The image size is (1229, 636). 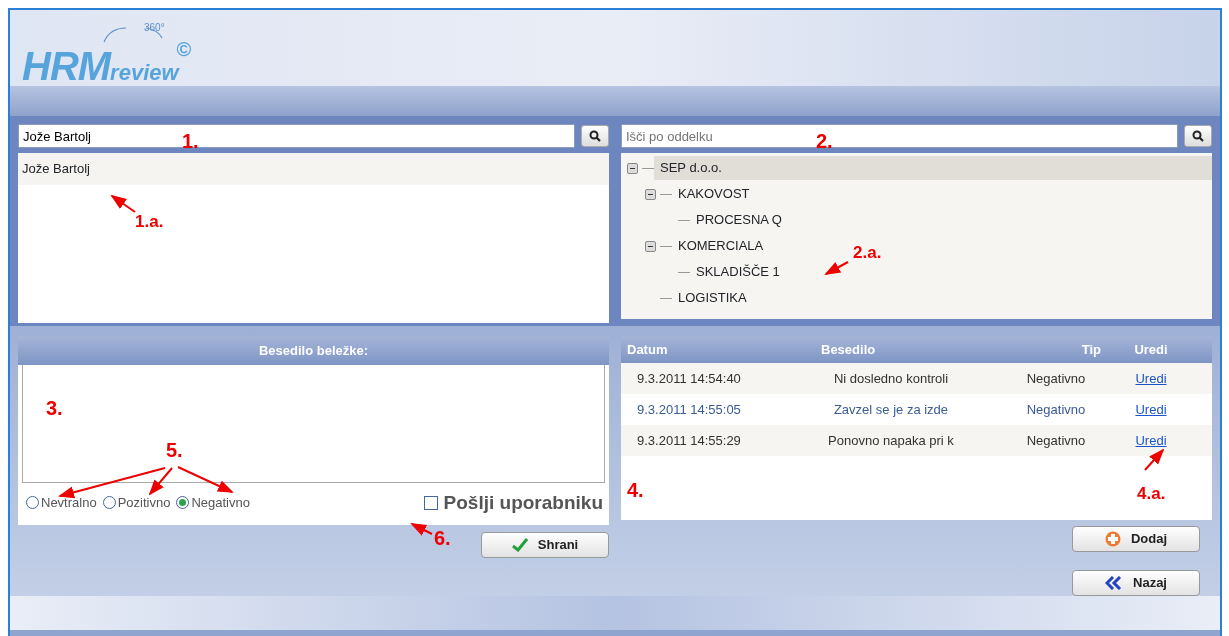 What do you see at coordinates (69, 503) in the screenshot?
I see `radio-label: Nevtralno` at bounding box center [69, 503].